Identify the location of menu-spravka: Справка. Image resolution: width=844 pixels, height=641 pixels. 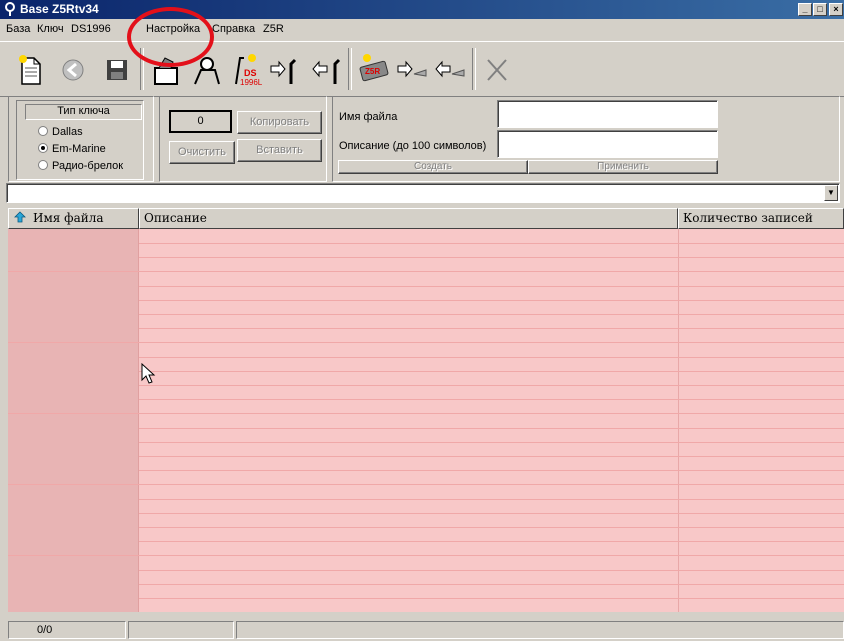
(233, 29).